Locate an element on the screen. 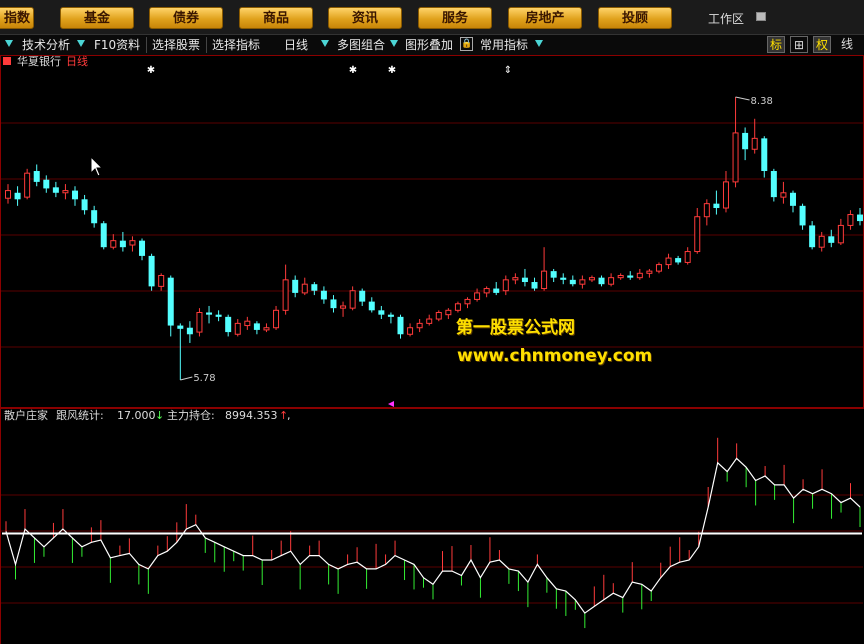 Image resolution: width=864 pixels, height=644 pixels. grid-toggle-icon: ⊞ is located at coordinates (799, 44).